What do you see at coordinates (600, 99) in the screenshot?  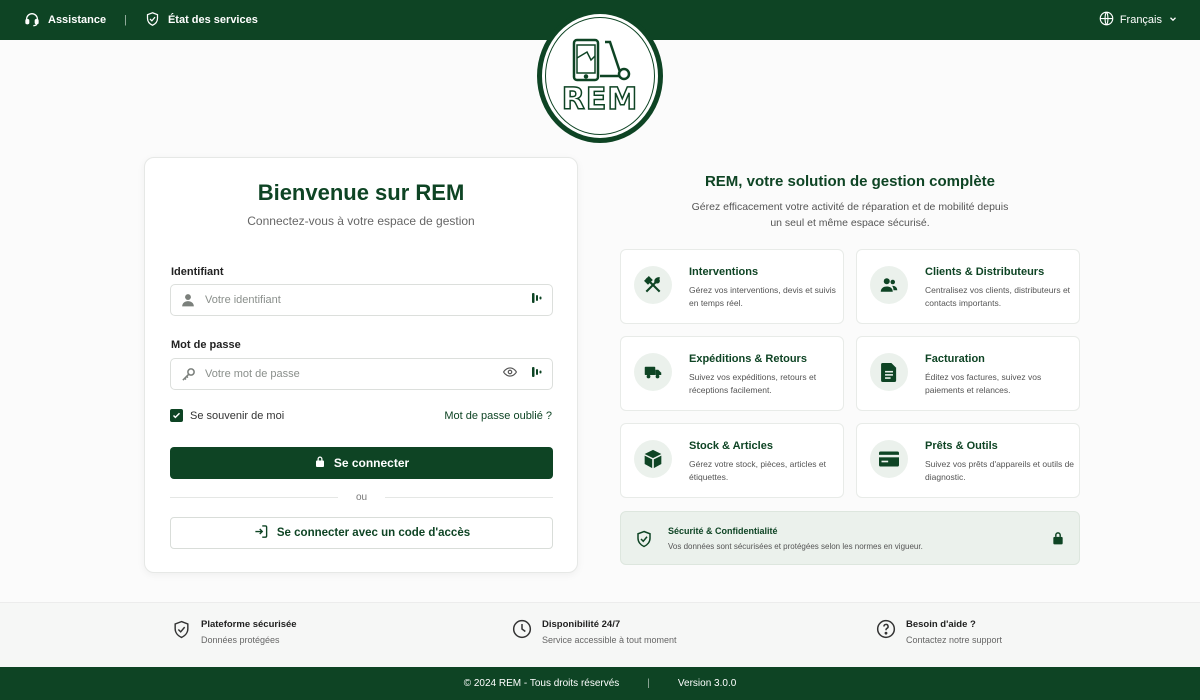 I see `logo-text: REM` at bounding box center [600, 99].